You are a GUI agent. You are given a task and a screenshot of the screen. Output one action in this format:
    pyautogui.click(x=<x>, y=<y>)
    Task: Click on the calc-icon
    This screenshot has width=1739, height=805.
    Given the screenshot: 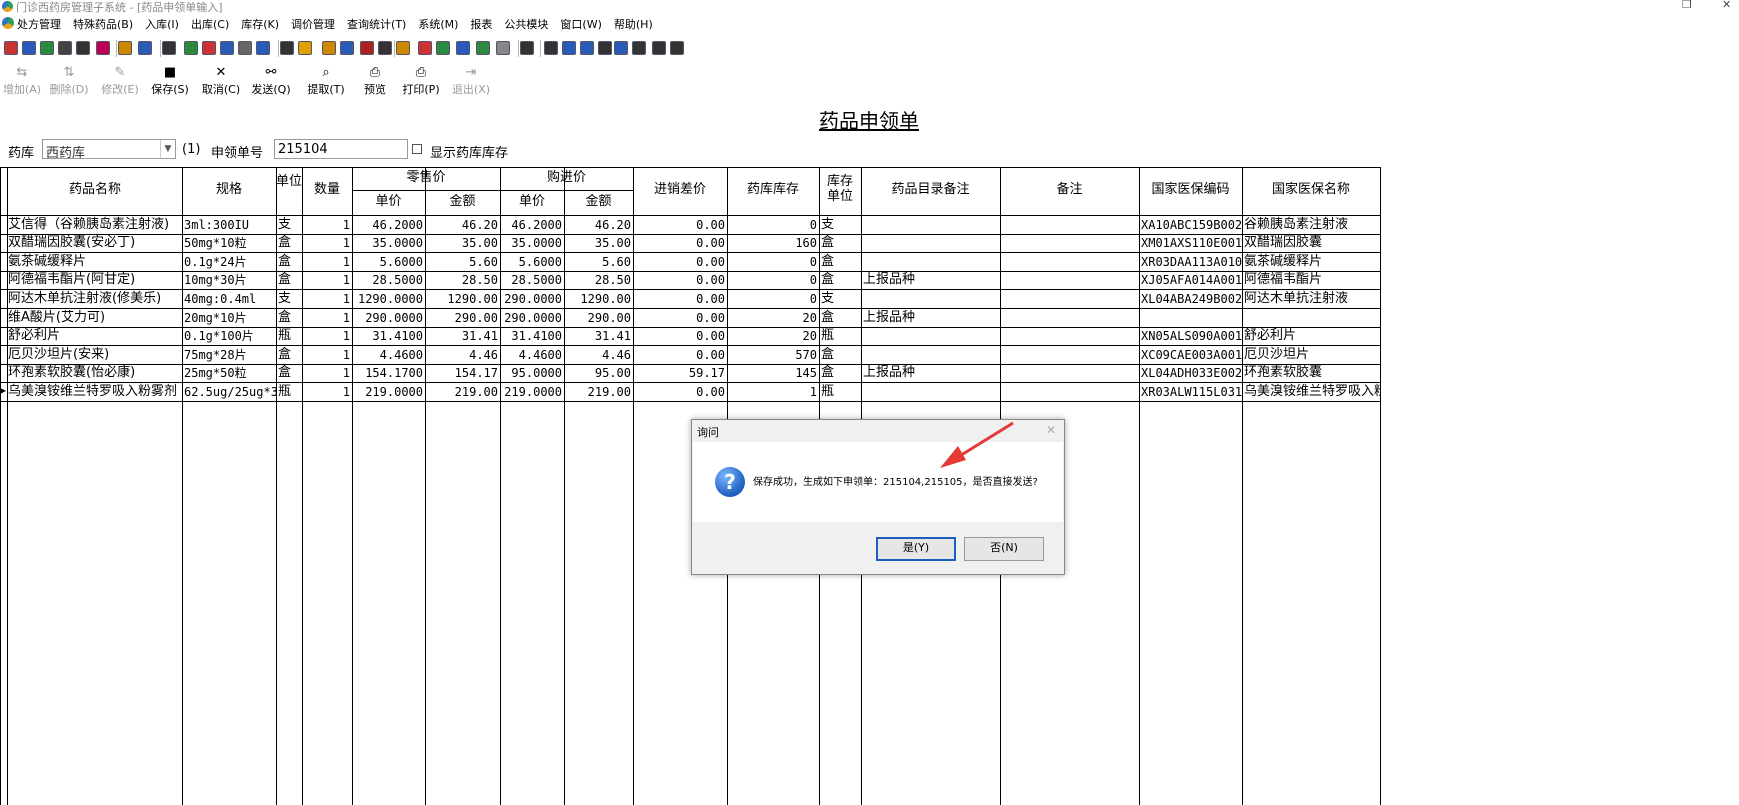 What is the action you would take?
    pyautogui.click(x=443, y=48)
    